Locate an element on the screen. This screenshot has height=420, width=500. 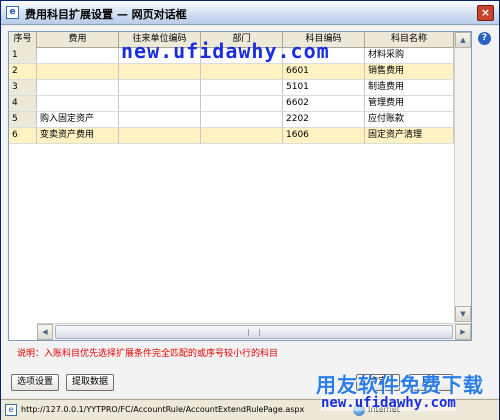
subject-name-cell: 管理费用 is located at coordinates (409, 104).